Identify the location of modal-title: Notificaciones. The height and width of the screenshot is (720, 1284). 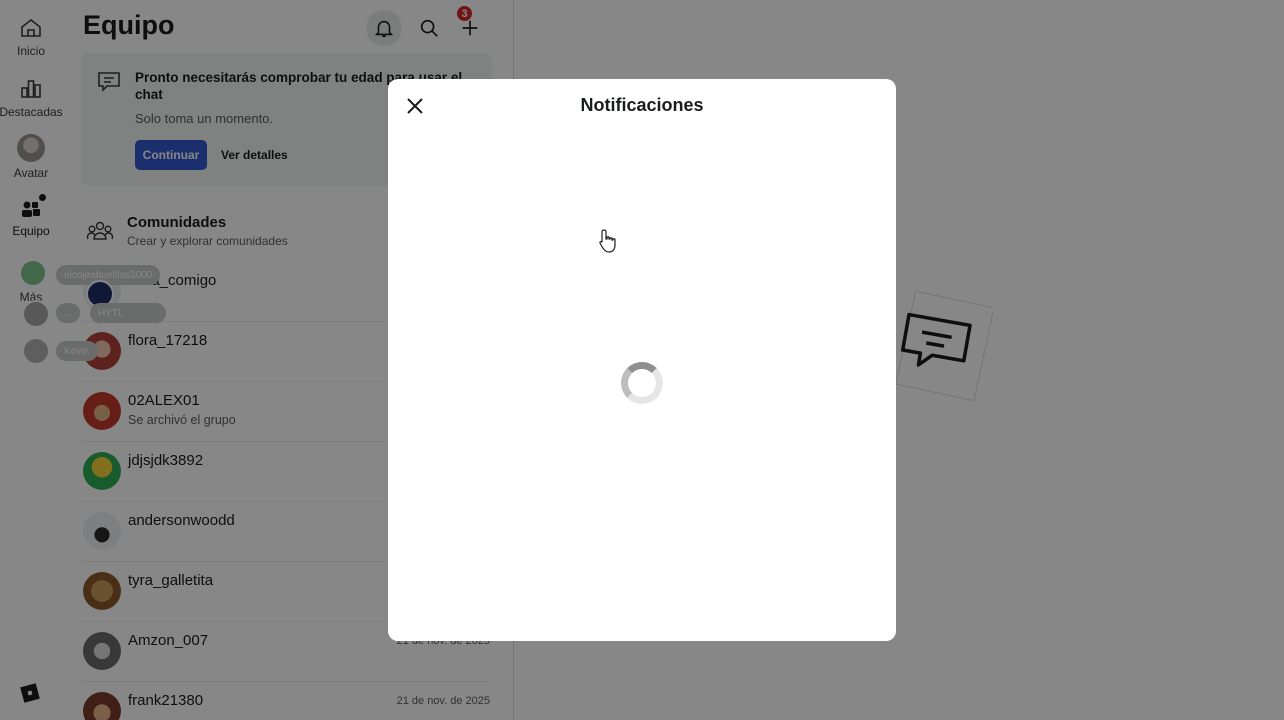
(642, 105).